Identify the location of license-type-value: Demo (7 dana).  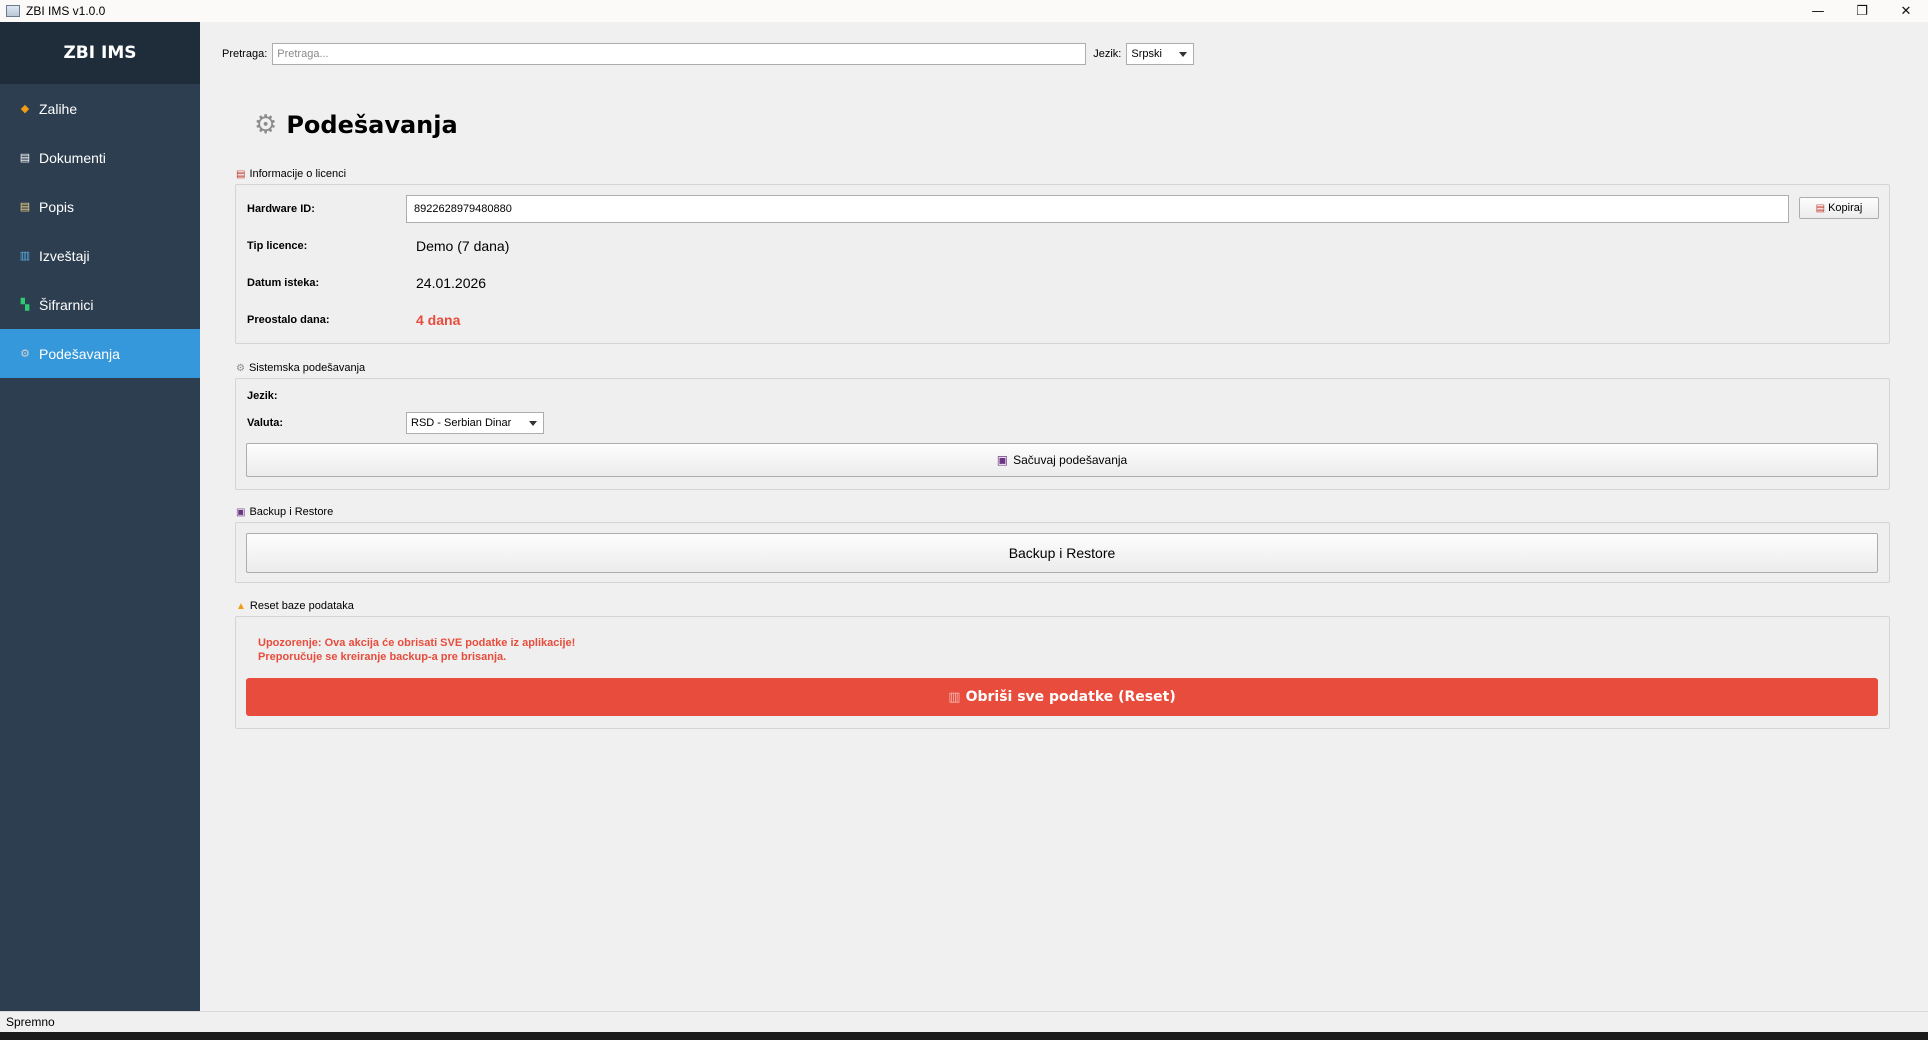
(463, 246).